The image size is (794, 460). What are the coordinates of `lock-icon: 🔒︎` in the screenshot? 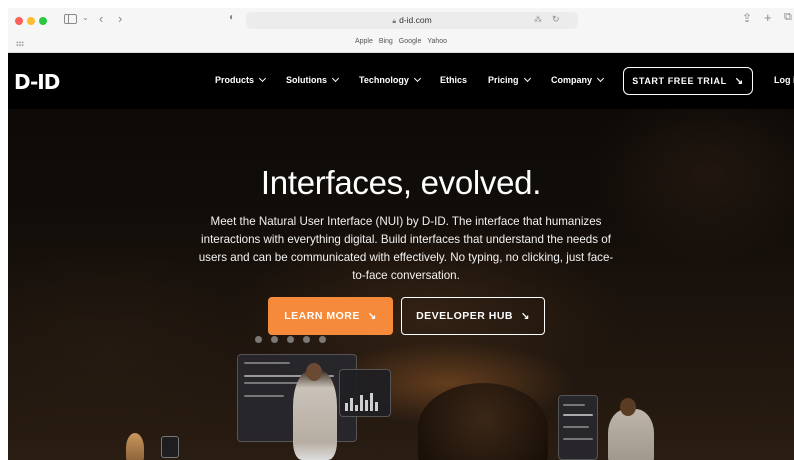 It's located at (394, 21).